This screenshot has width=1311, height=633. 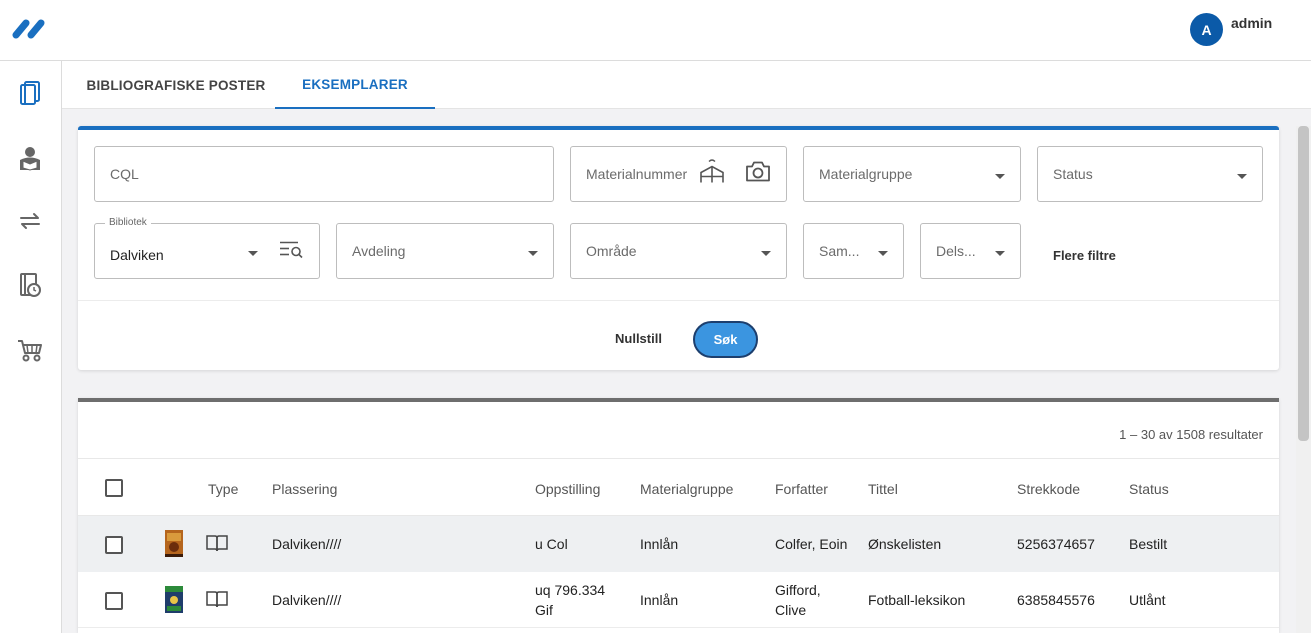 I want to click on materialgruppe-select: Materialgruppe, so click(x=912, y=174).